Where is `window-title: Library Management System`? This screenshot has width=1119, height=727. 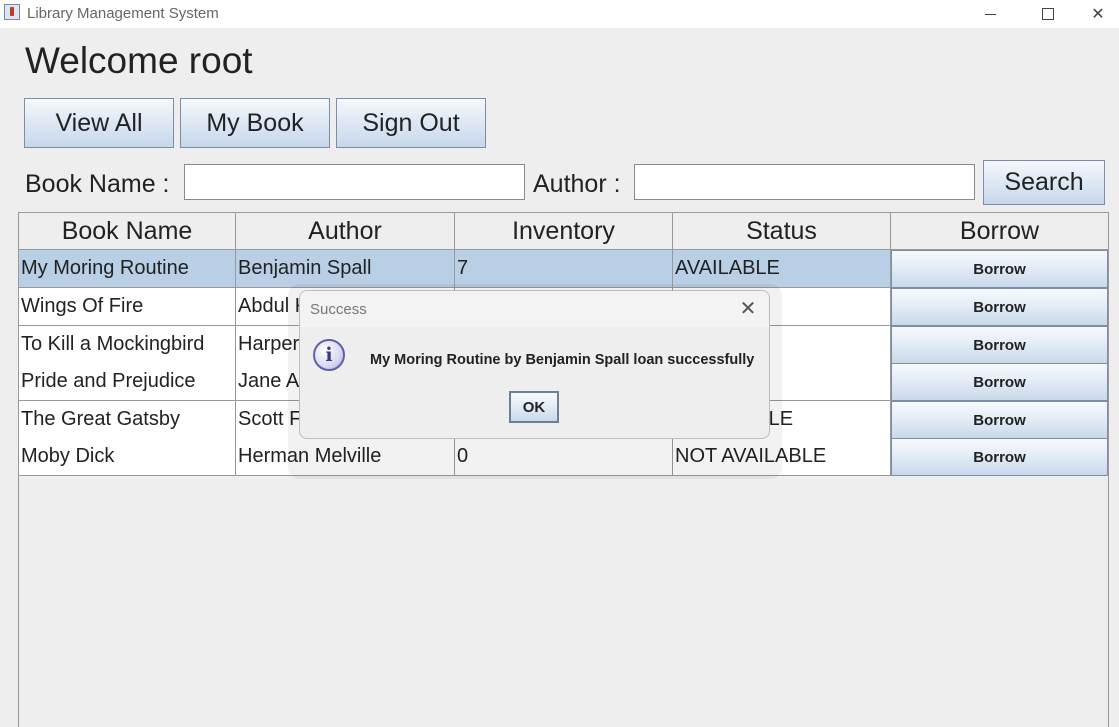
window-title: Library Management System is located at coordinates (123, 13).